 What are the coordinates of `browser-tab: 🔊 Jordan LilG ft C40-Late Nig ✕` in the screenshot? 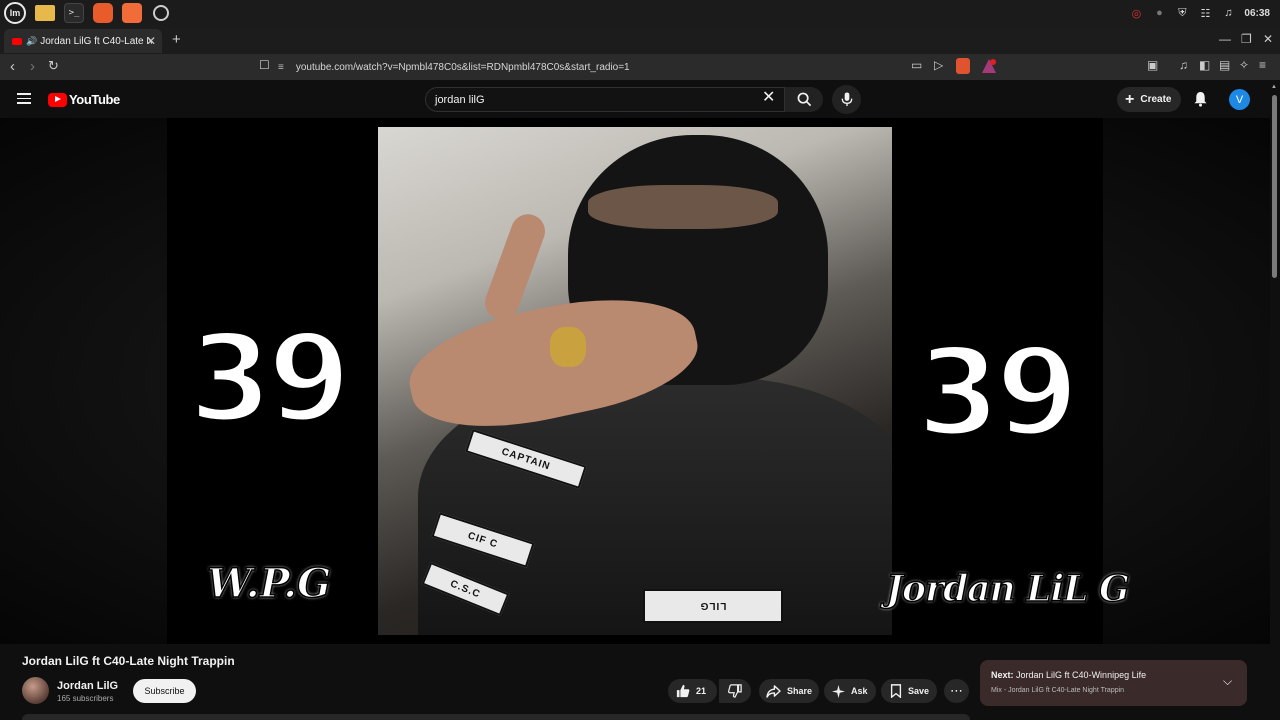 It's located at (83, 41).